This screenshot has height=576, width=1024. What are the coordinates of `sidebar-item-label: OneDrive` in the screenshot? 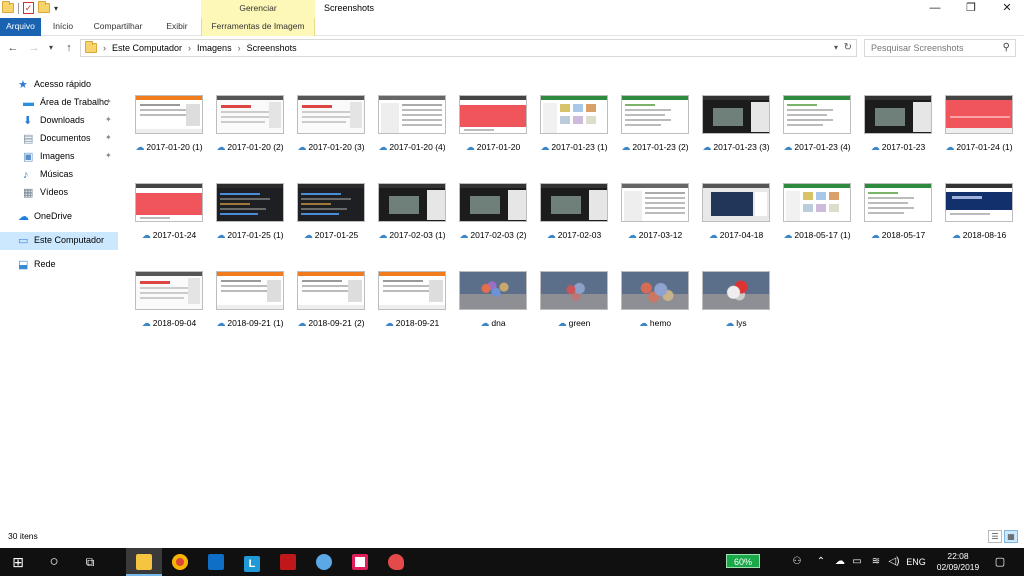 It's located at (53, 216).